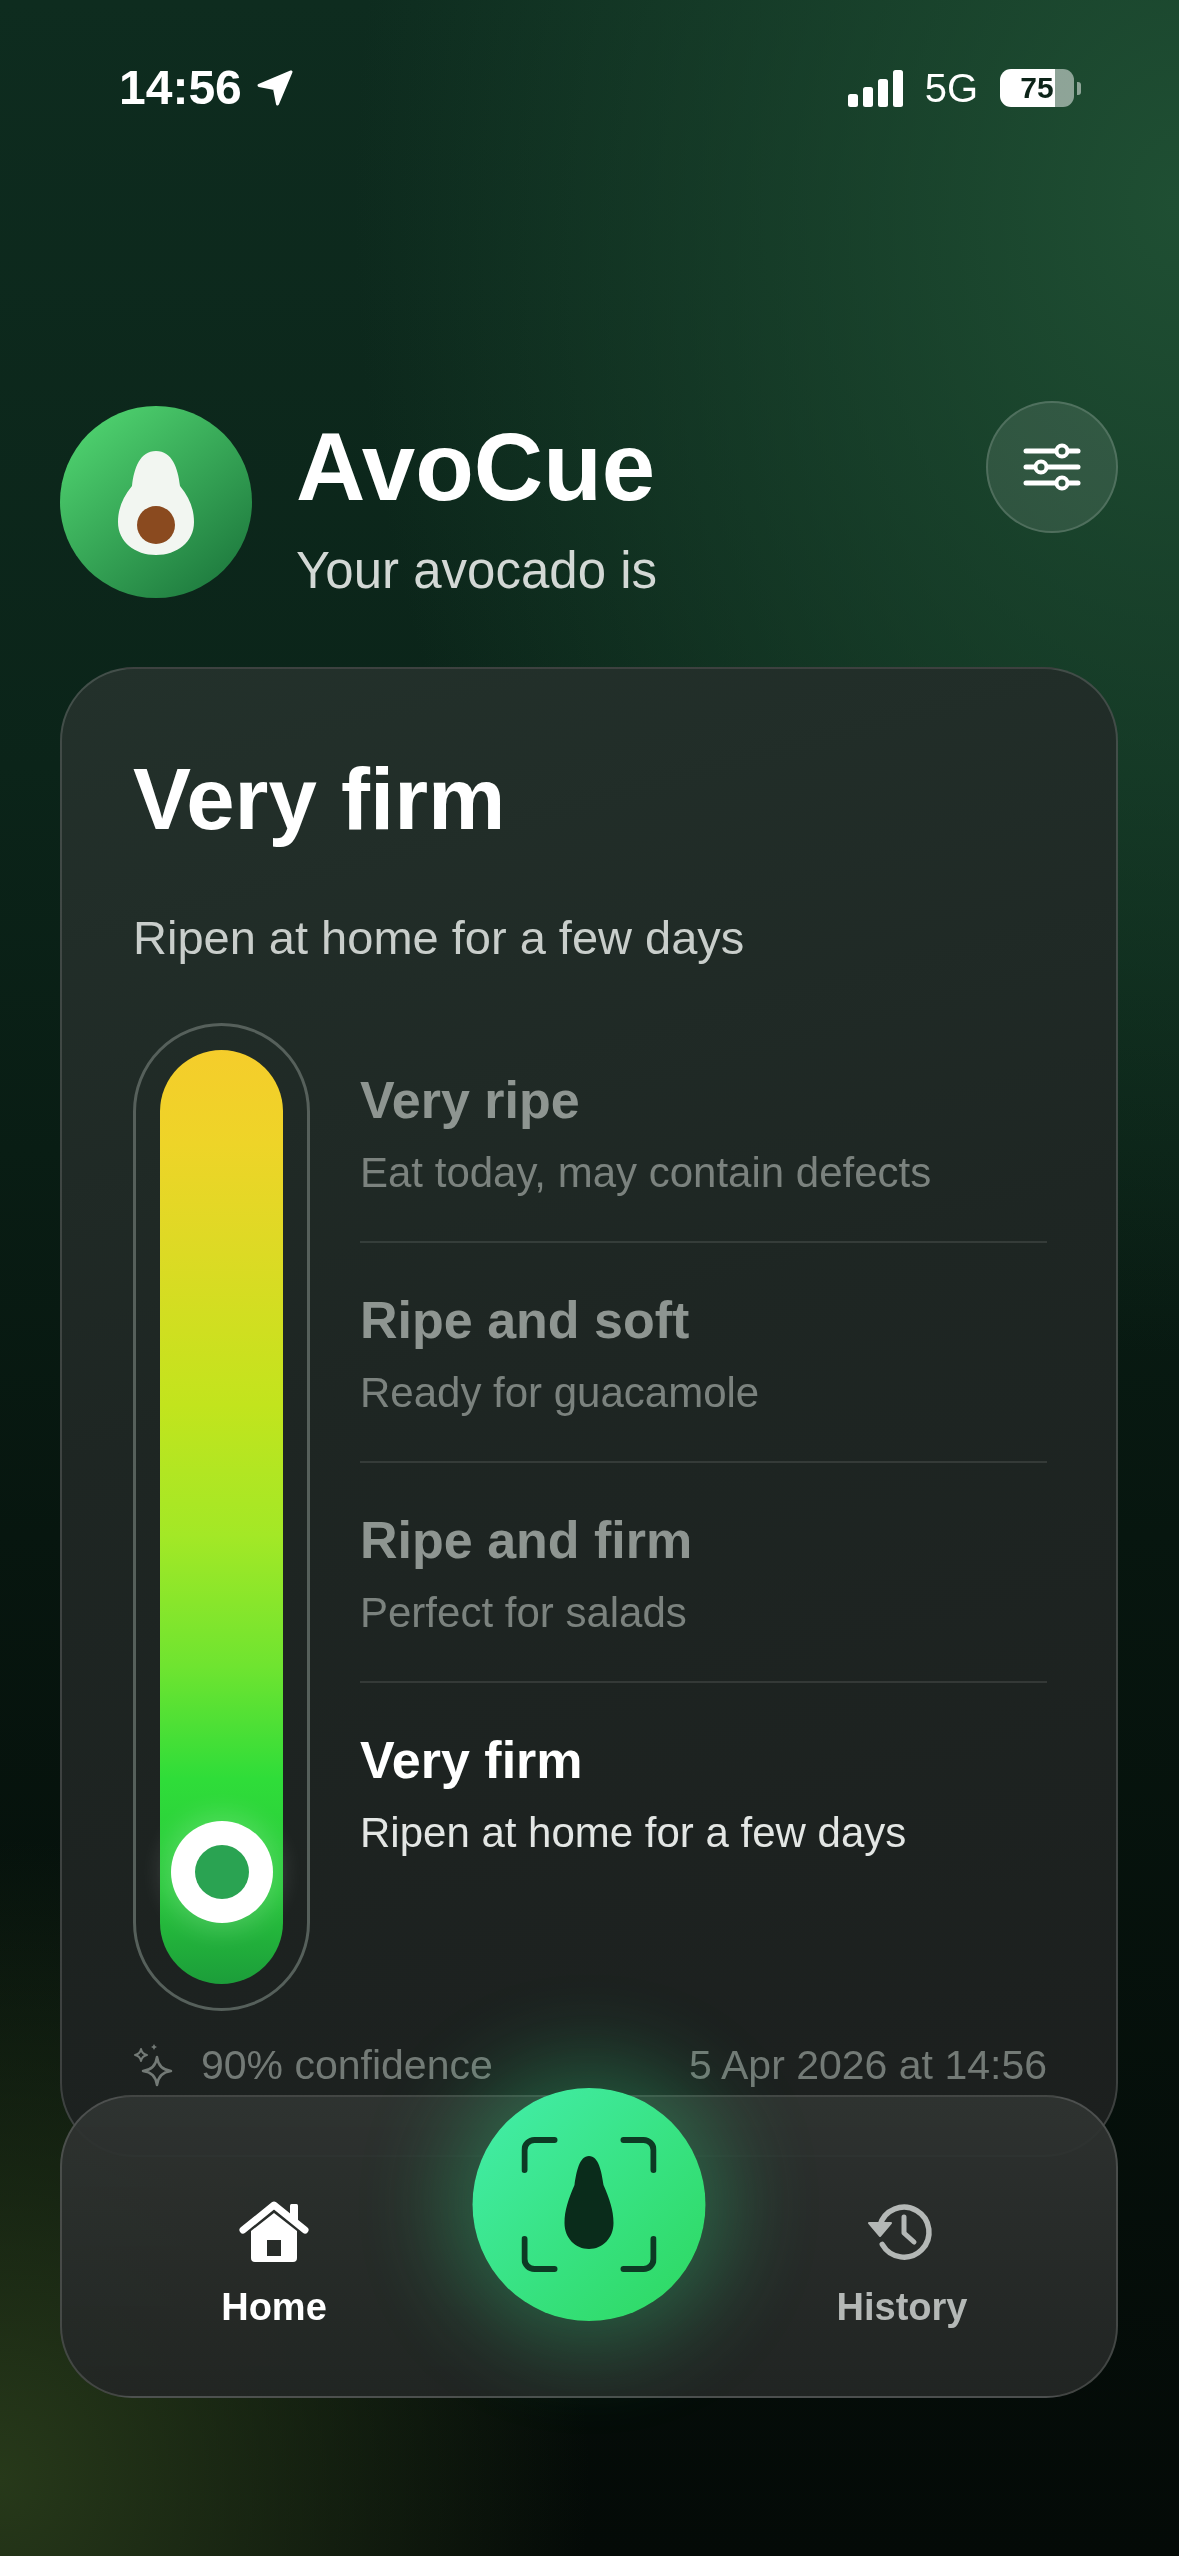 The height and width of the screenshot is (2556, 1179). What do you see at coordinates (902, 2264) in the screenshot?
I see `nav-tab: History` at bounding box center [902, 2264].